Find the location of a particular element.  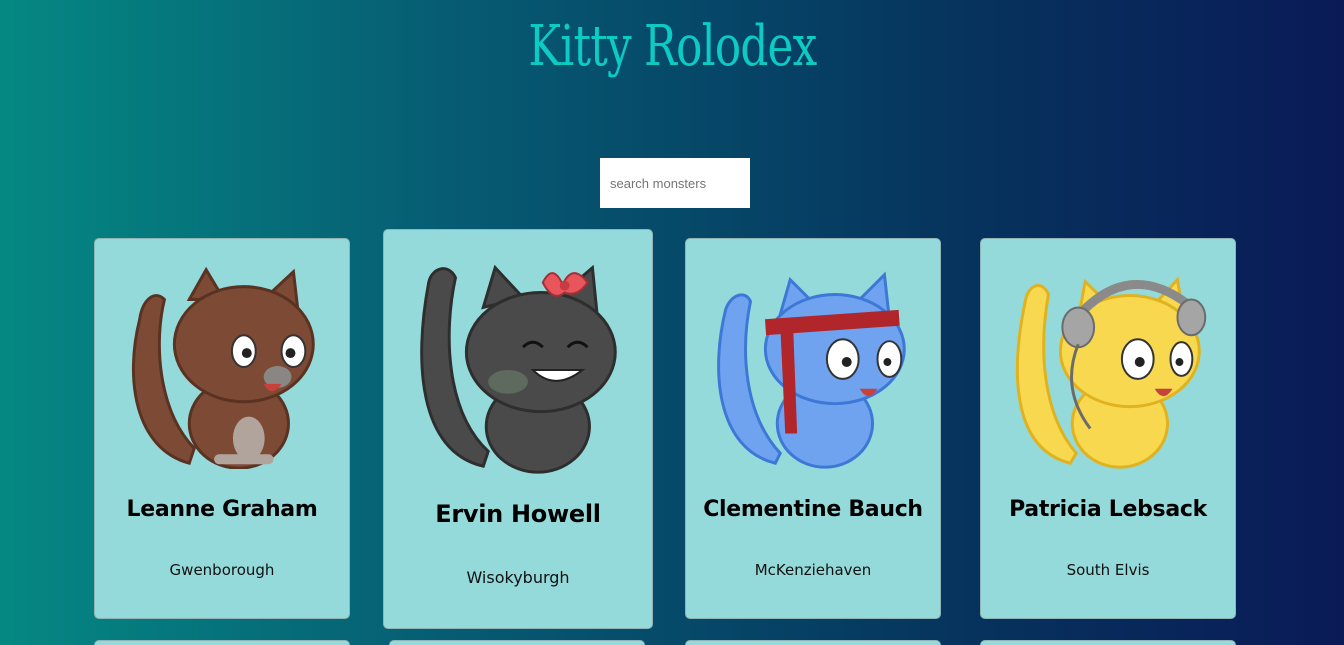

gray-cat-with-bow-icon is located at coordinates (518, 363).